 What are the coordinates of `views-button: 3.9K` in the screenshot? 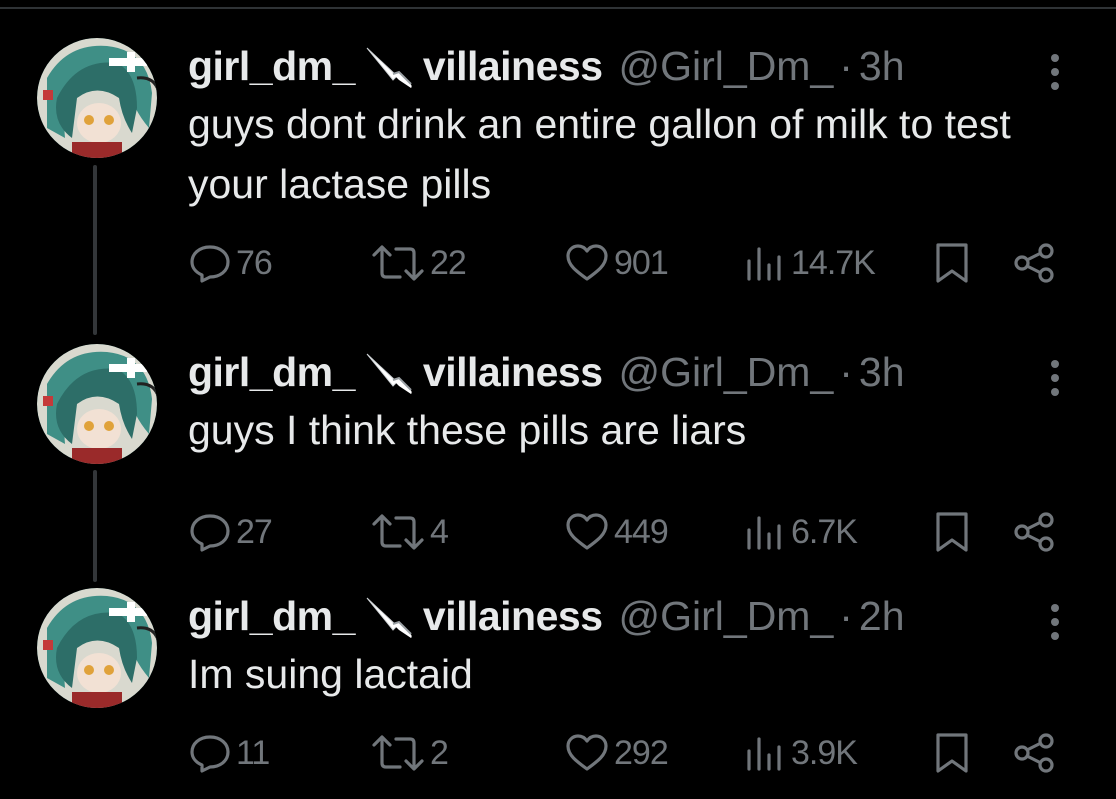 It's located at (800, 753).